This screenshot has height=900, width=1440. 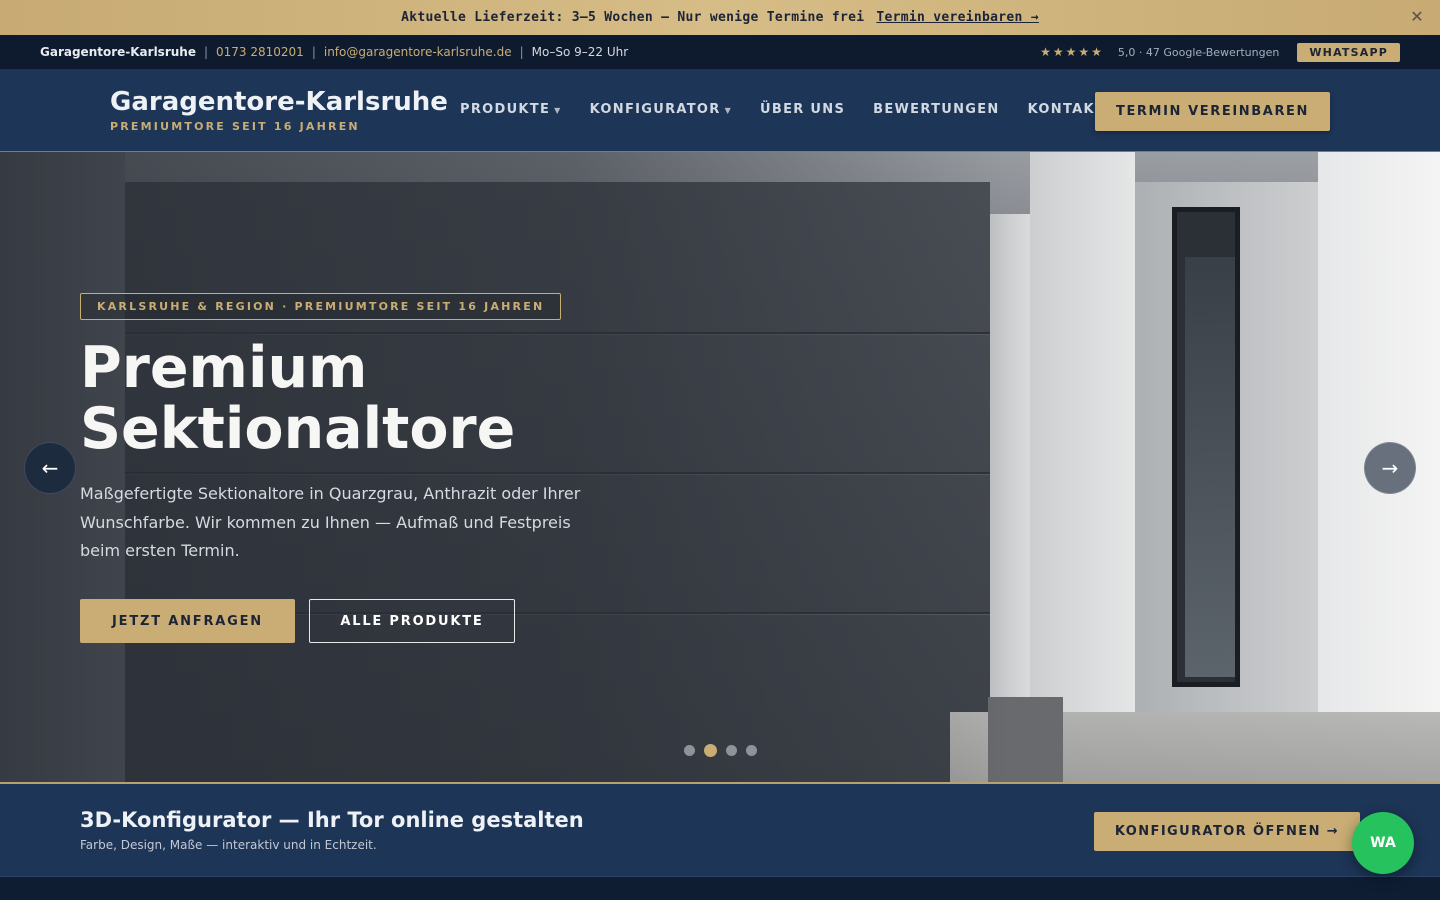 I want to click on hero-title: Premium Sektionaltore, so click(x=360, y=399).